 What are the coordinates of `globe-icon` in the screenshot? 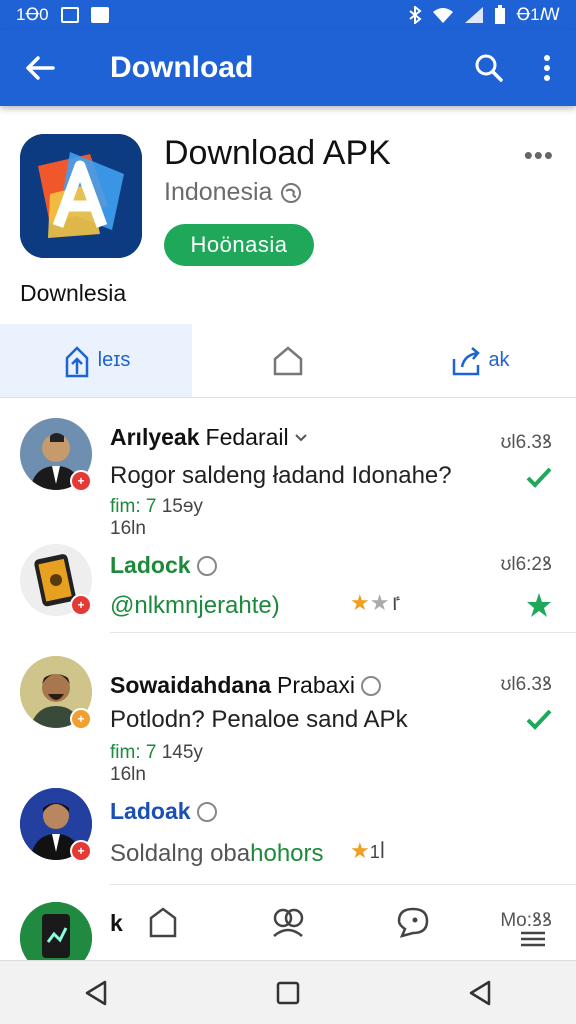 It's located at (291, 192).